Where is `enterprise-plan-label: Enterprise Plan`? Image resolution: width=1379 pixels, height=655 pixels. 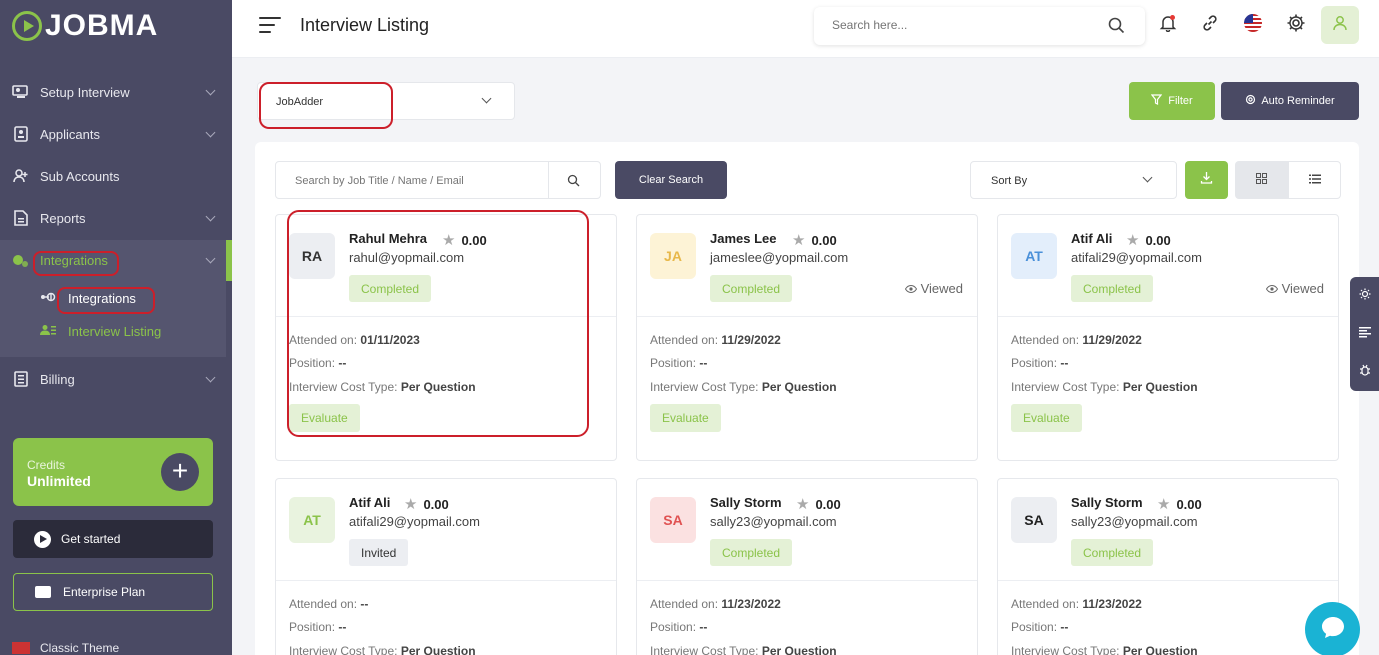
enterprise-plan-label: Enterprise Plan is located at coordinates (104, 592).